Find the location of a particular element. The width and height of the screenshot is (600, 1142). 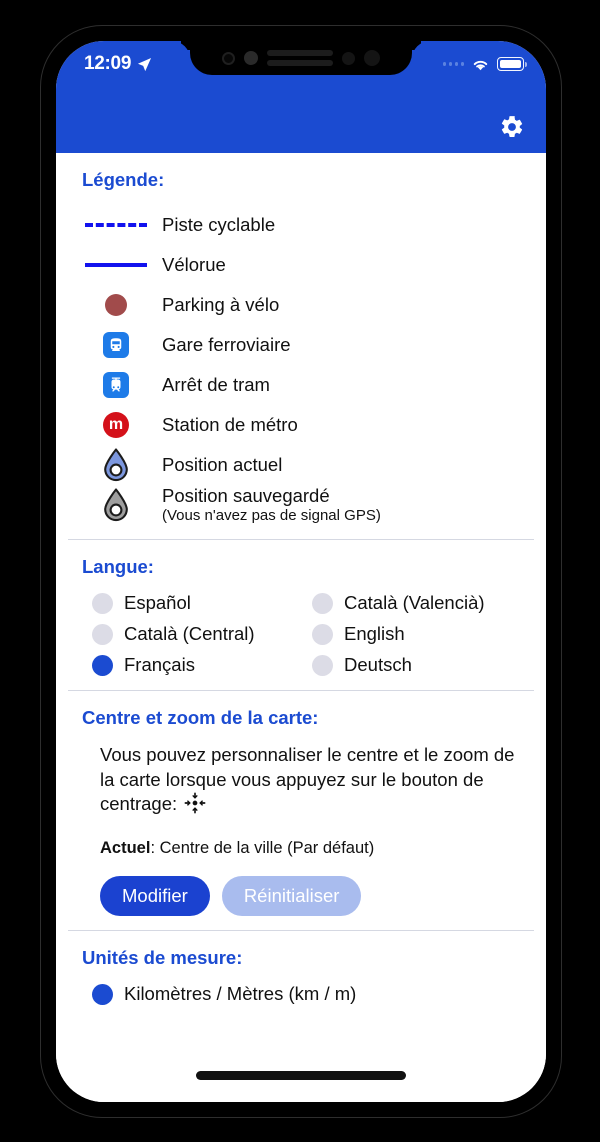

language-option-deutsch: Deutsch is located at coordinates (422, 665).